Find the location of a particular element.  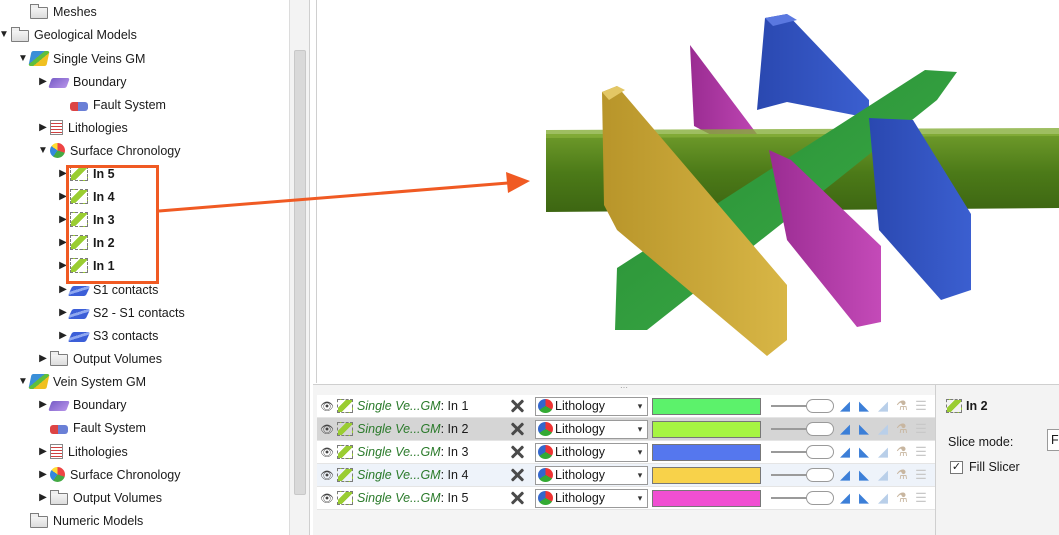

fill-slicer-checkbox: ✓ is located at coordinates (956, 467).